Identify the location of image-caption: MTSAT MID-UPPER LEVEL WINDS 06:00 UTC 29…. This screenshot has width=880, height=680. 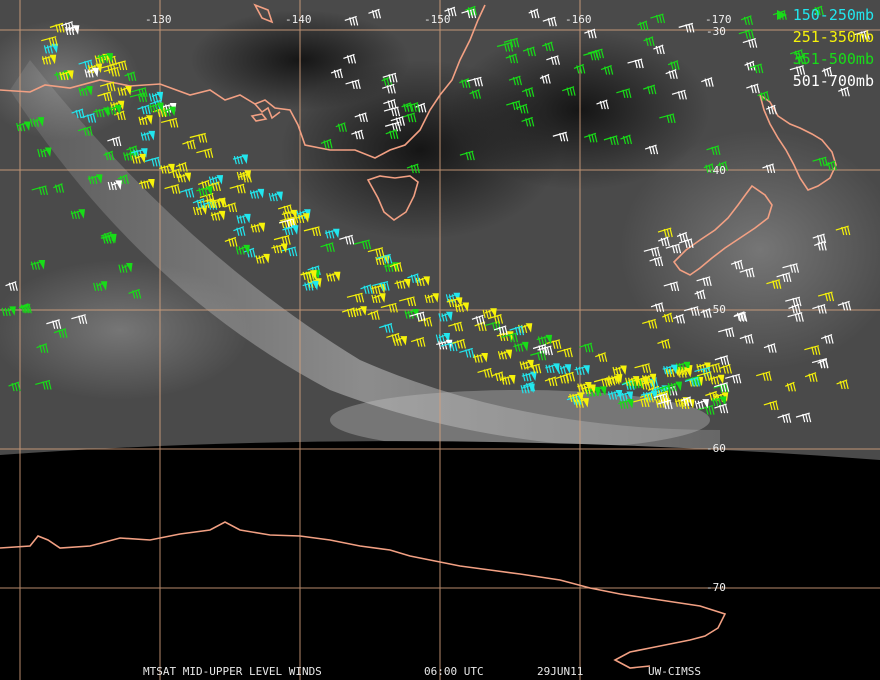
(440, 672).